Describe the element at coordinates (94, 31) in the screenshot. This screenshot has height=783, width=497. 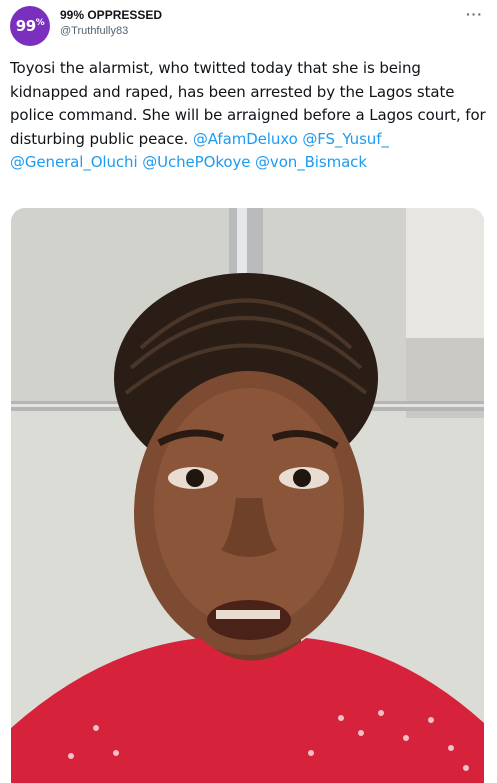
I see `author-handle: @Truthfully83` at that location.